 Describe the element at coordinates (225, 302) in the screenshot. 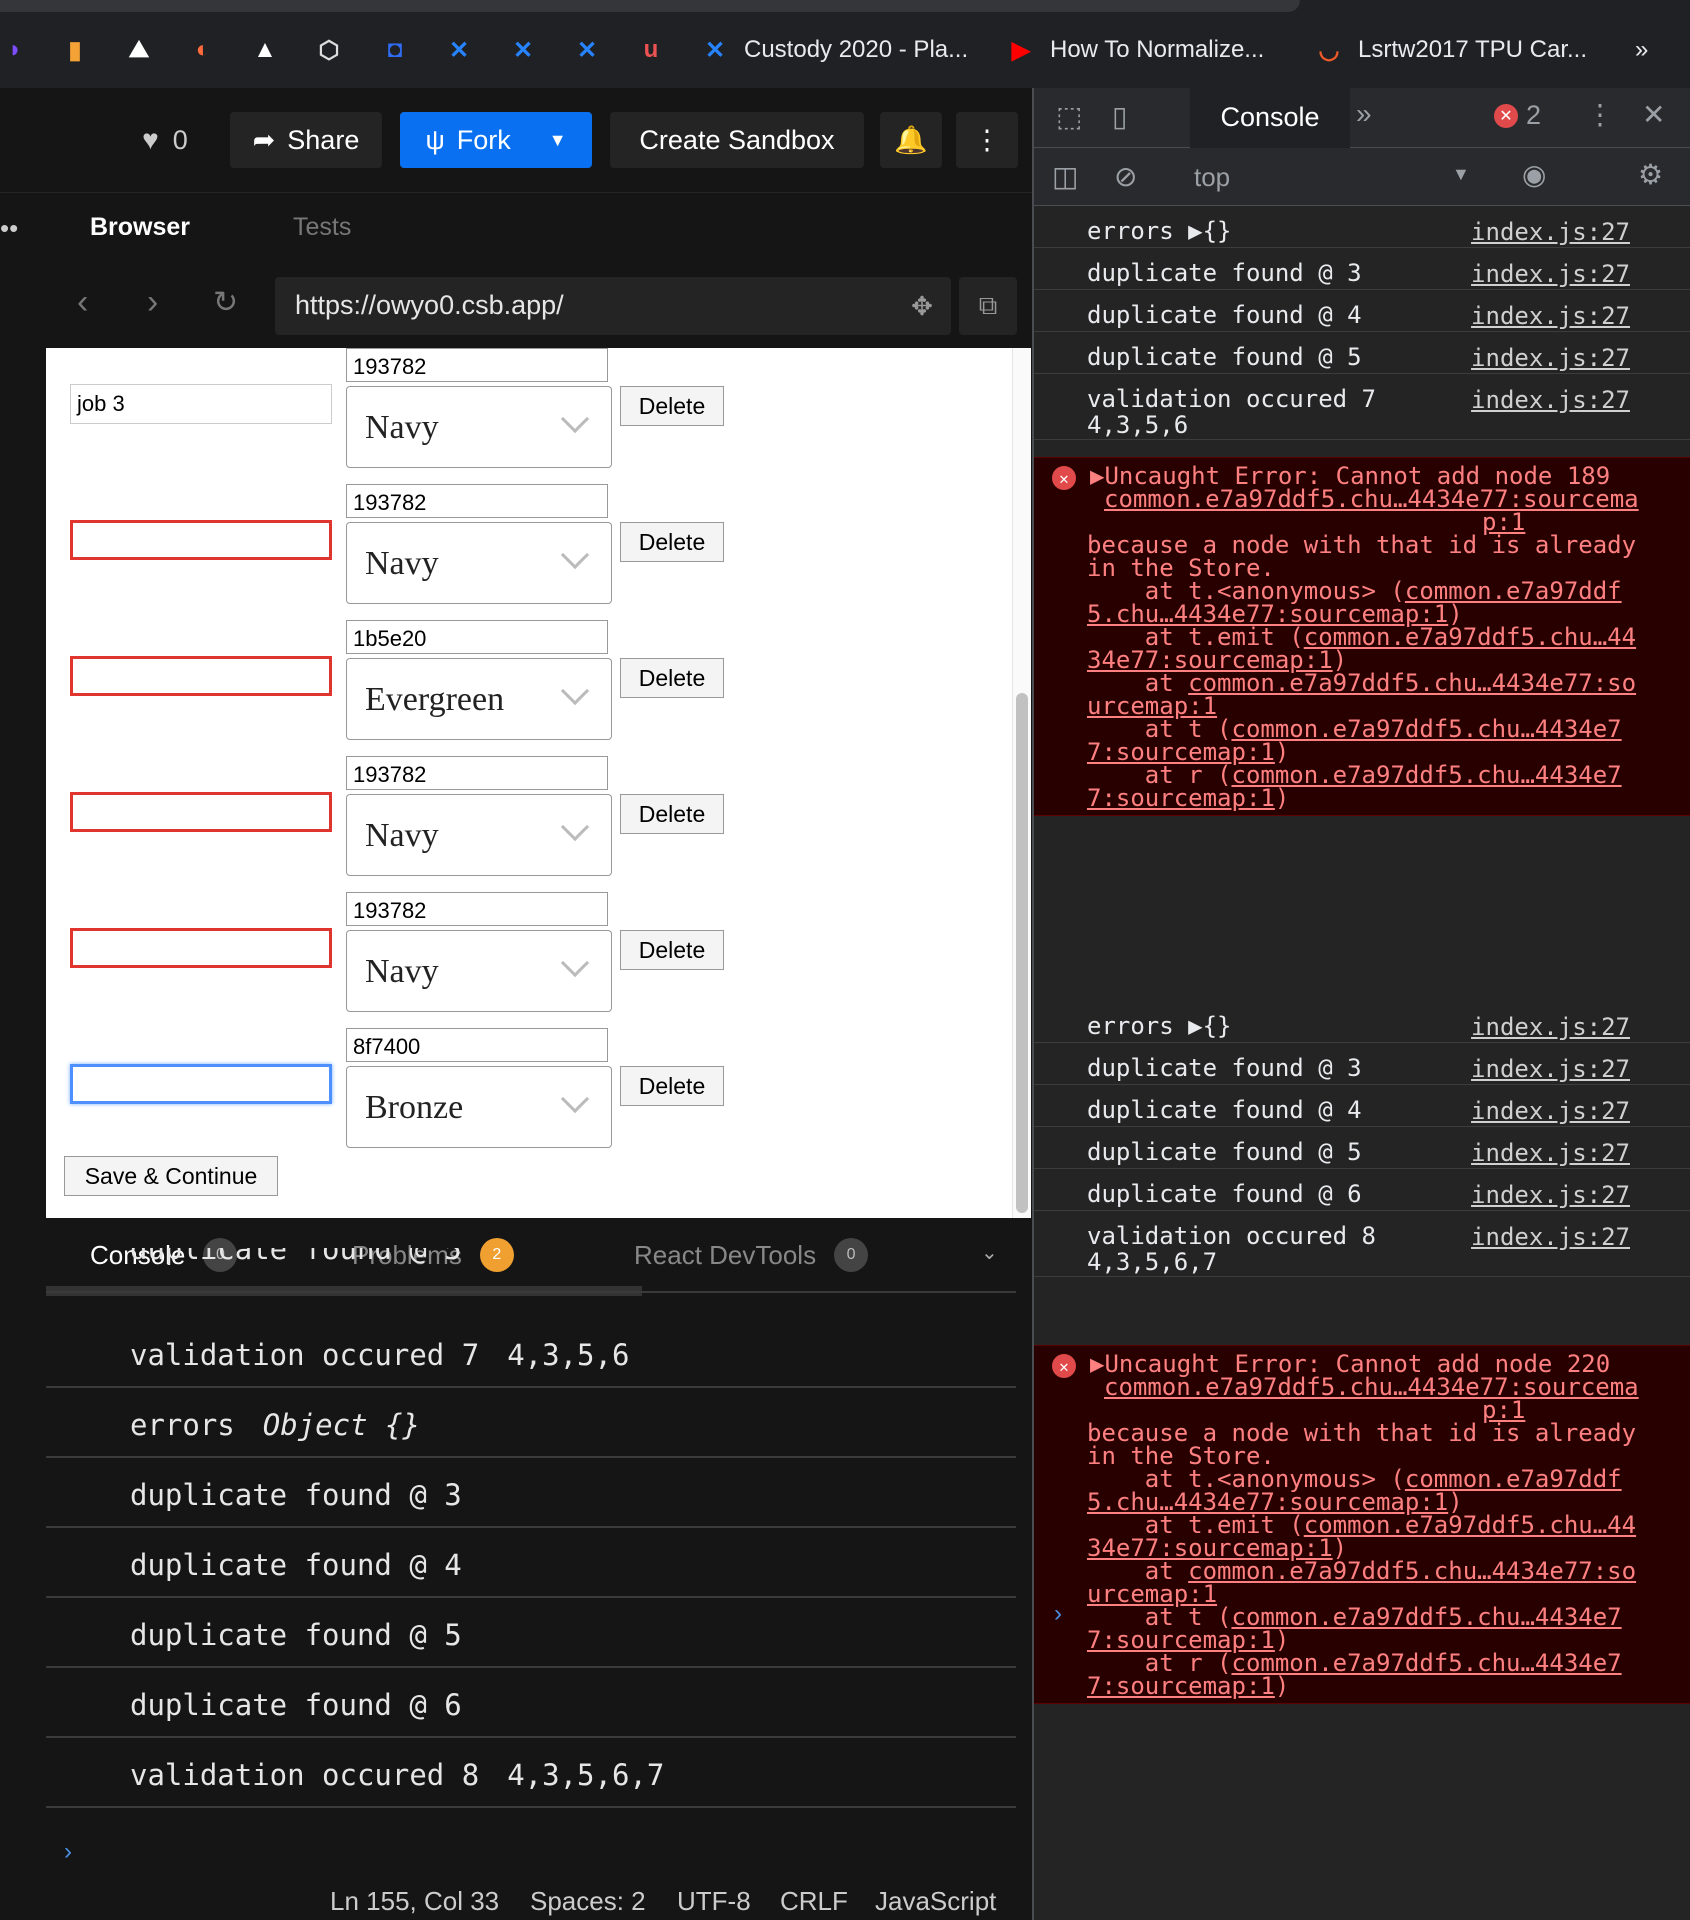

I see `refresh-icon: ↻` at that location.